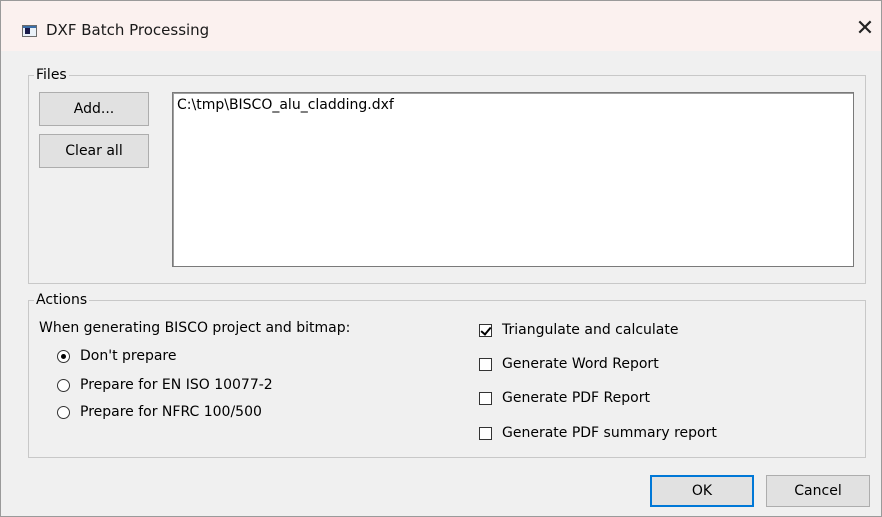  Describe the element at coordinates (63, 385) in the screenshot. I see `radio-en-iso` at that location.